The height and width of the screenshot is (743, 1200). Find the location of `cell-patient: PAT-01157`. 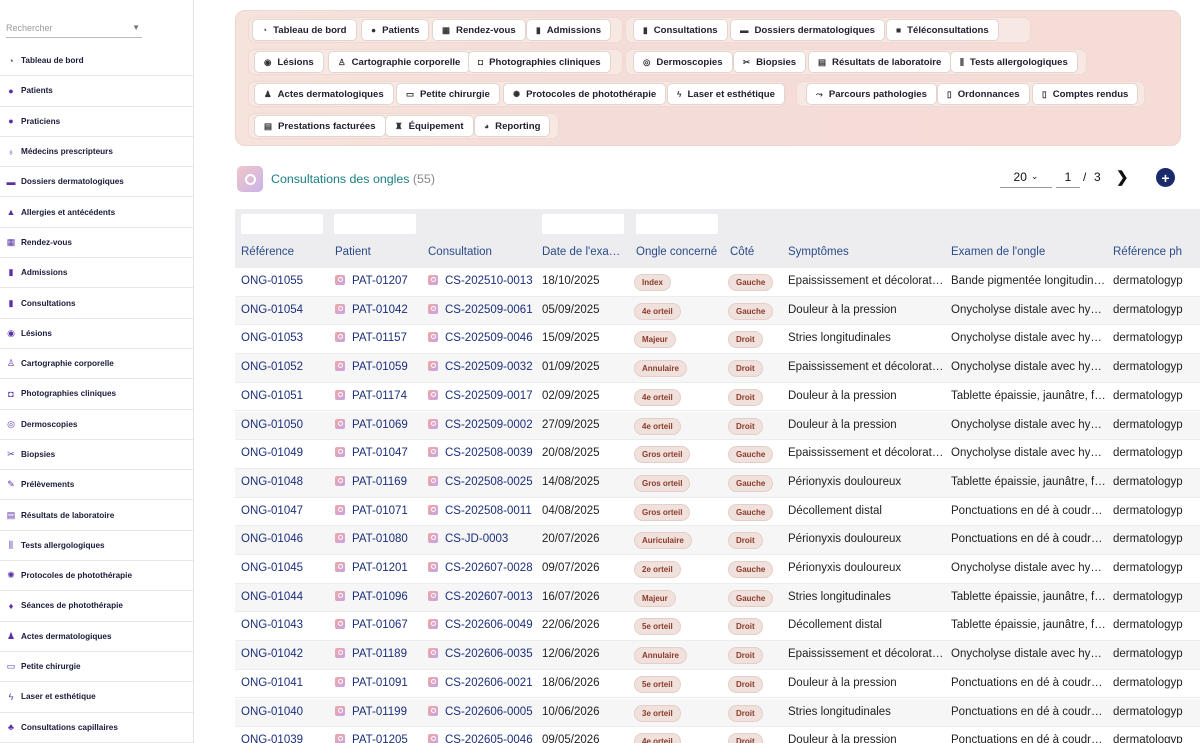

cell-patient: PAT-01157 is located at coordinates (371, 338).